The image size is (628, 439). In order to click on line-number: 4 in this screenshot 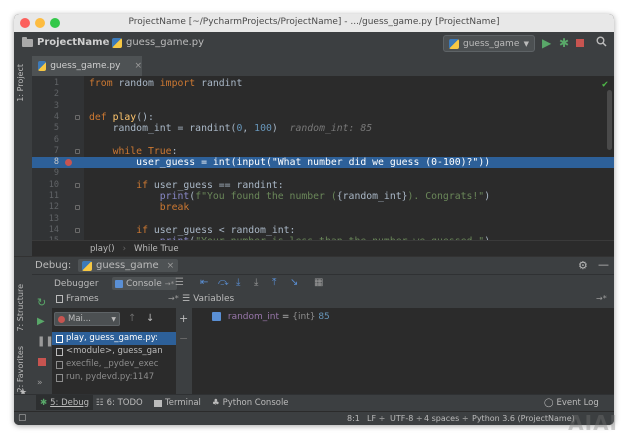, I will do `click(45, 117)`.